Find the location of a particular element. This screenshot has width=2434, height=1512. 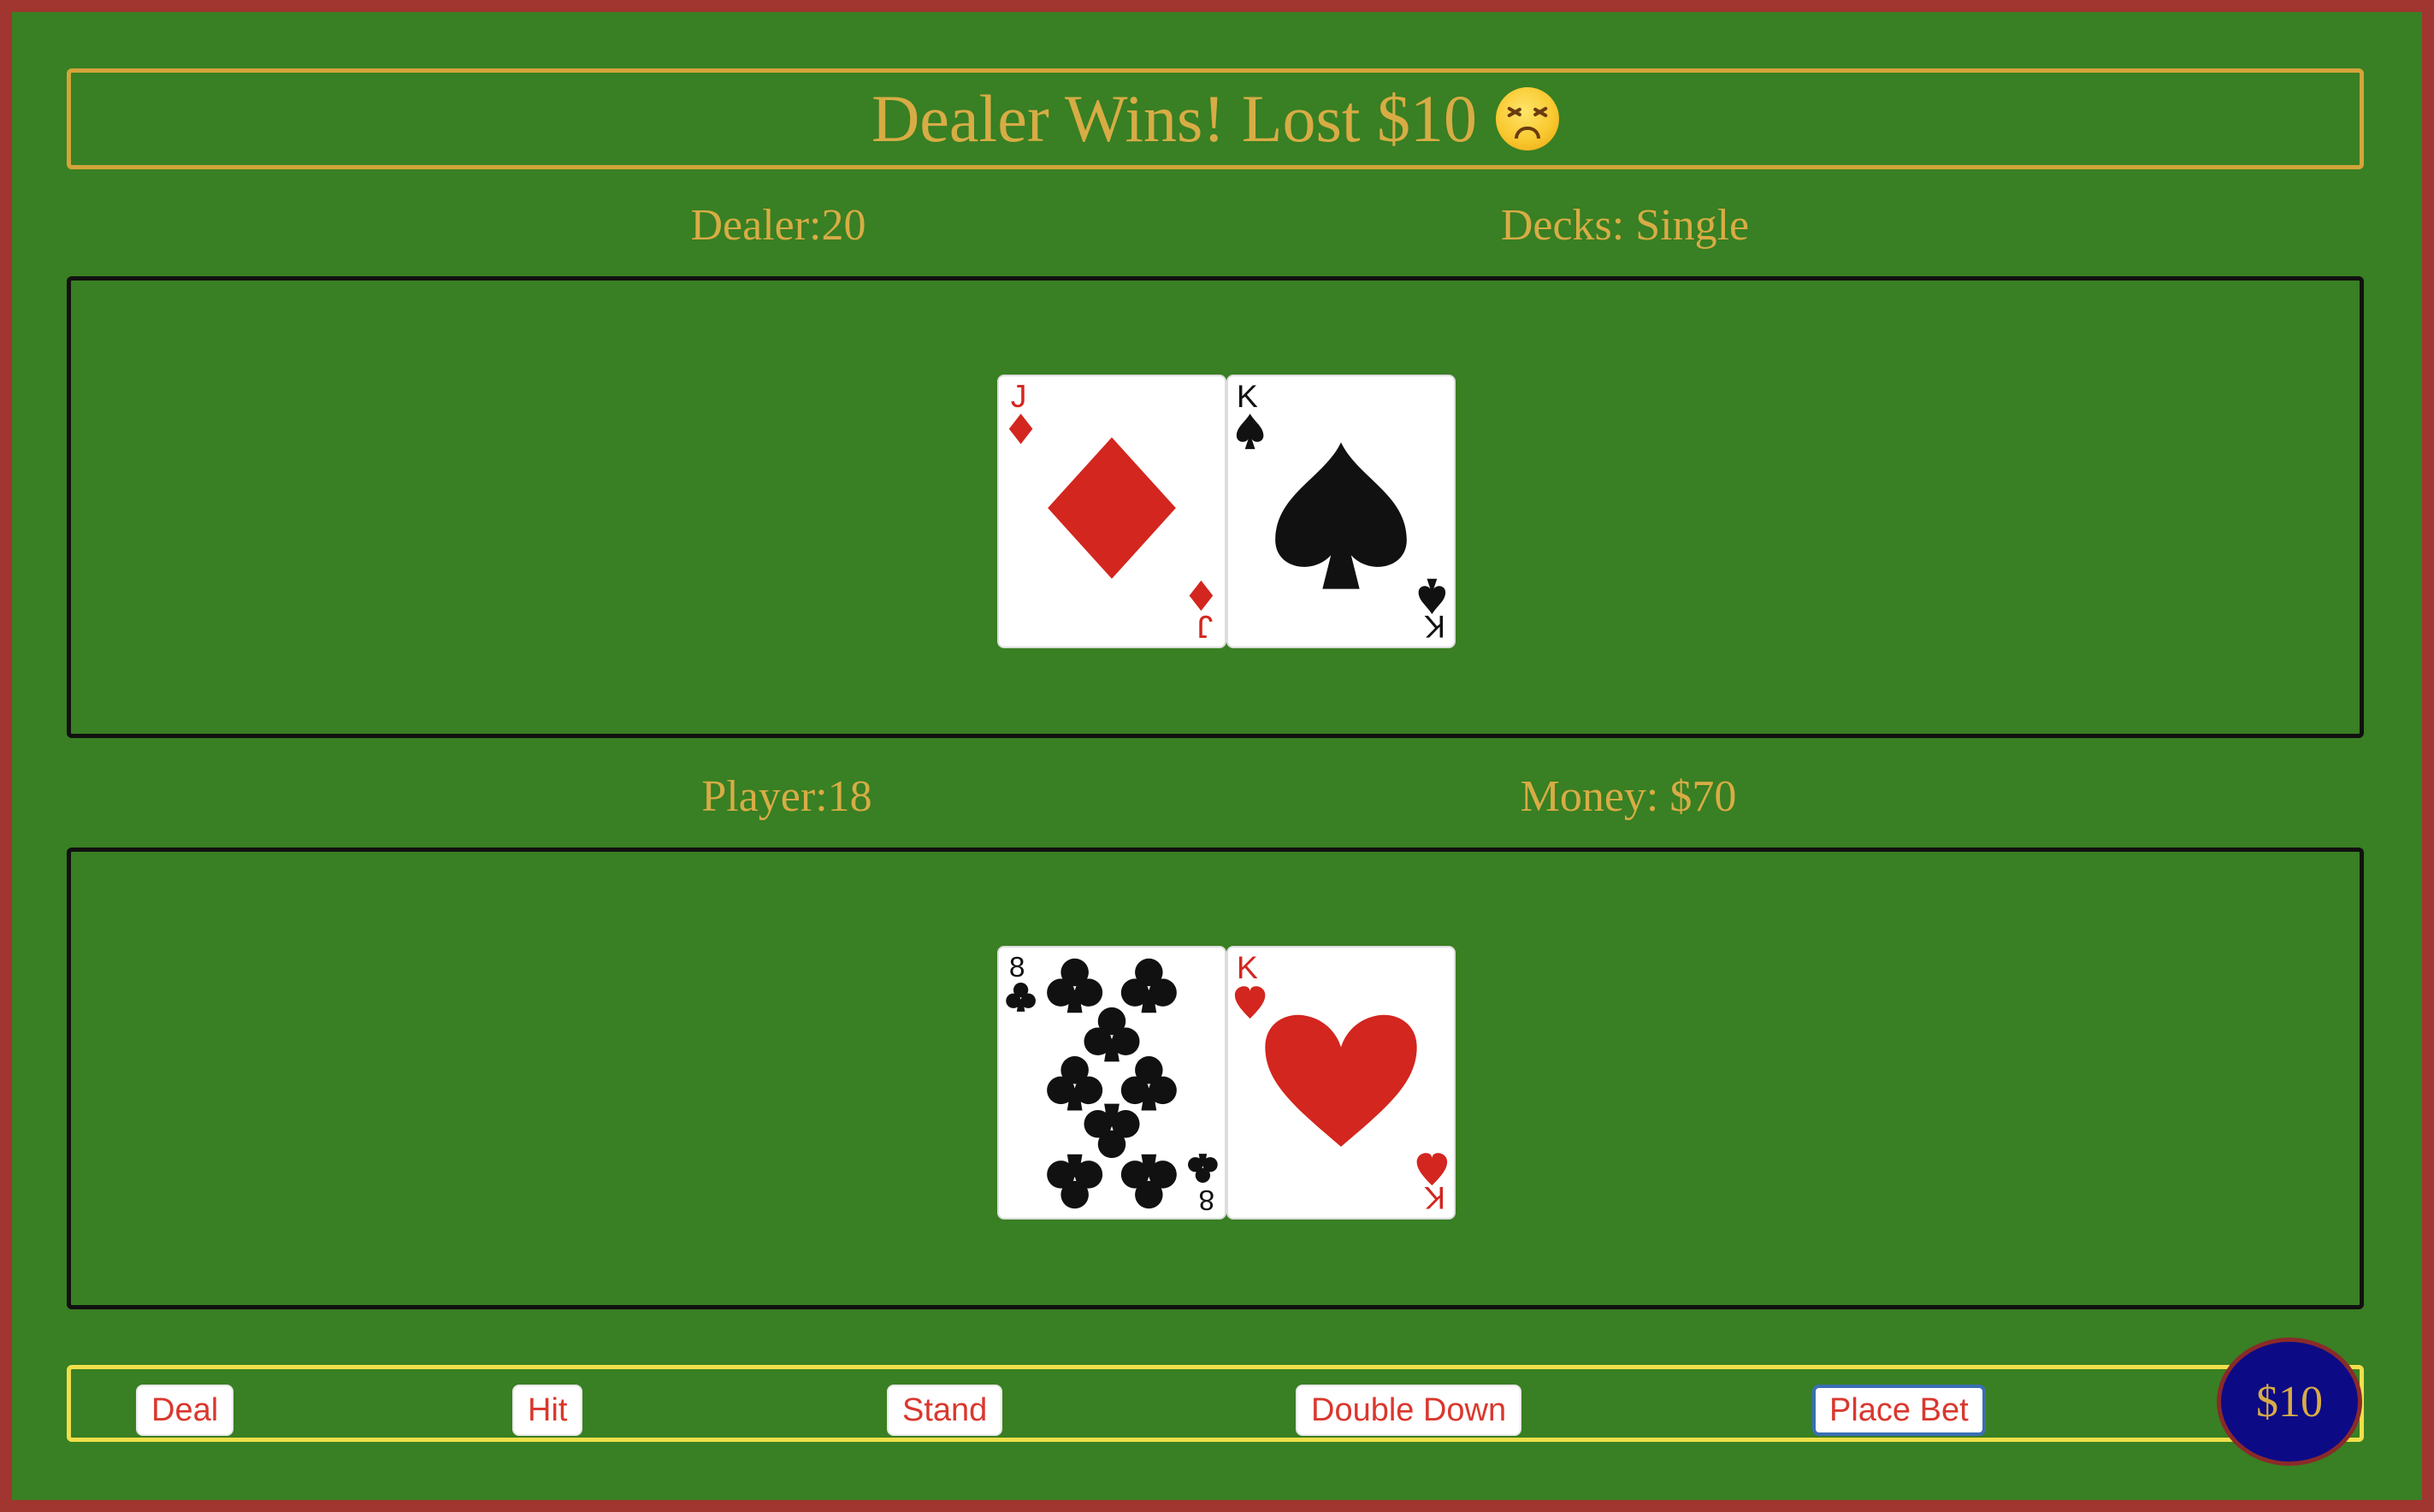

place-bet-button: Place Bet is located at coordinates (1899, 1410).